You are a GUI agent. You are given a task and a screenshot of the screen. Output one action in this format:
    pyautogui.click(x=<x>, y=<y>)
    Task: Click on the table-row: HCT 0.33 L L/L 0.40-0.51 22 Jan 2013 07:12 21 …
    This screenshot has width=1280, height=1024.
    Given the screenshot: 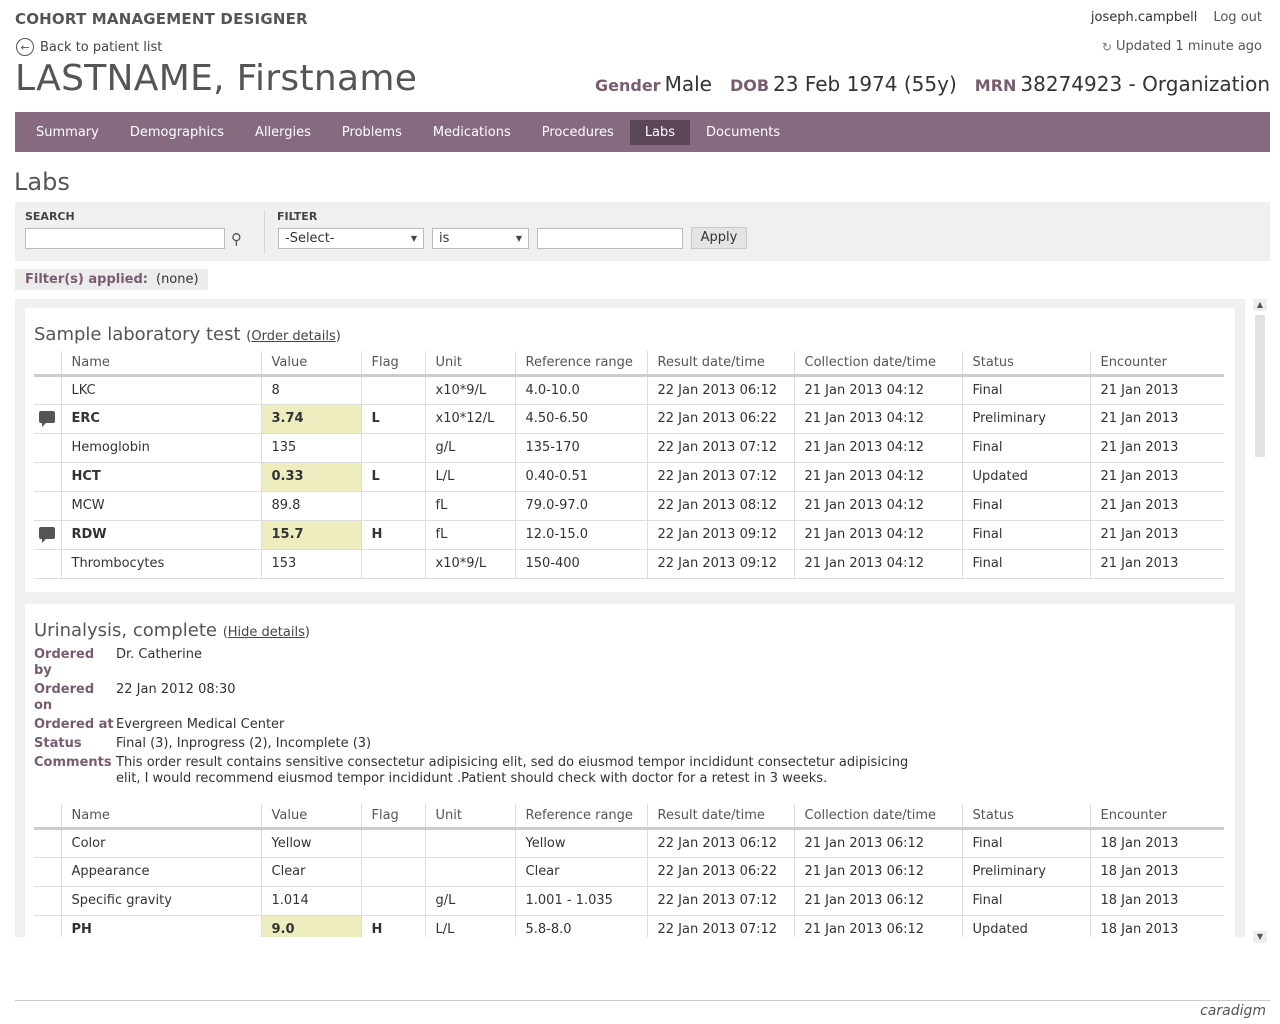 What is the action you would take?
    pyautogui.click(x=629, y=477)
    